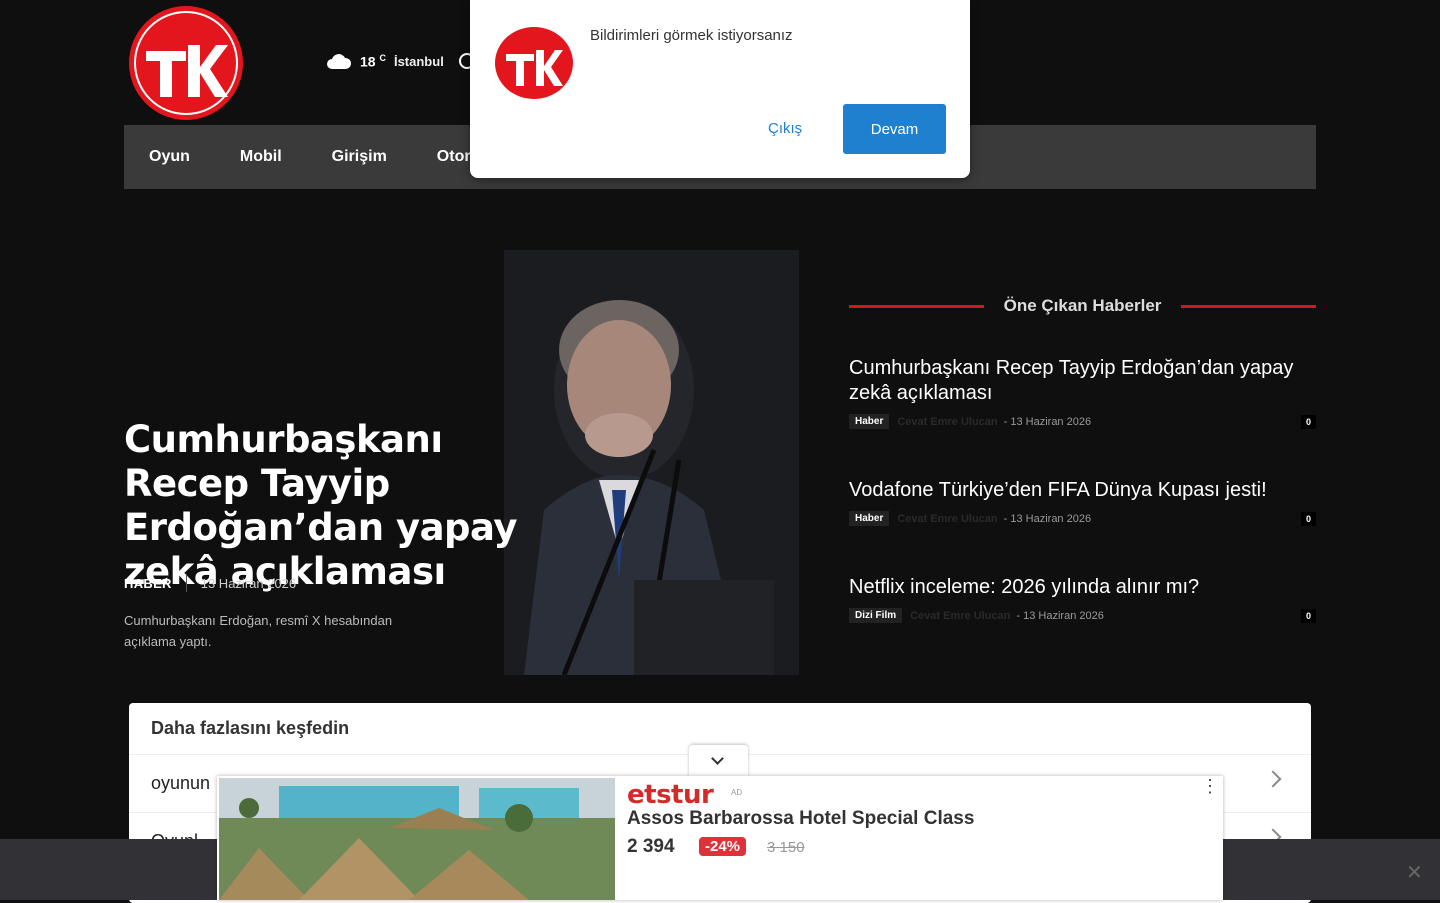 The height and width of the screenshot is (903, 1440). What do you see at coordinates (186, 583) in the screenshot?
I see `meta-divider` at bounding box center [186, 583].